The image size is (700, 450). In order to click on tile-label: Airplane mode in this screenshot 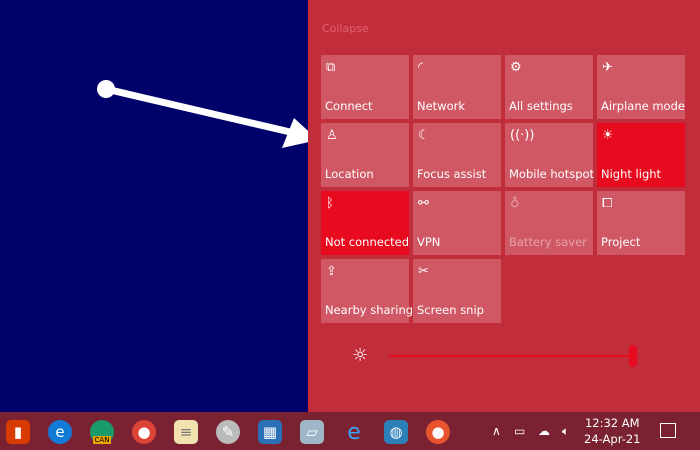, I will do `click(643, 106)`.